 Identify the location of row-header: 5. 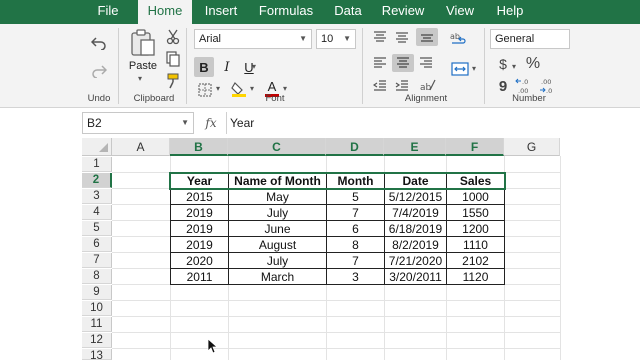
(97, 228).